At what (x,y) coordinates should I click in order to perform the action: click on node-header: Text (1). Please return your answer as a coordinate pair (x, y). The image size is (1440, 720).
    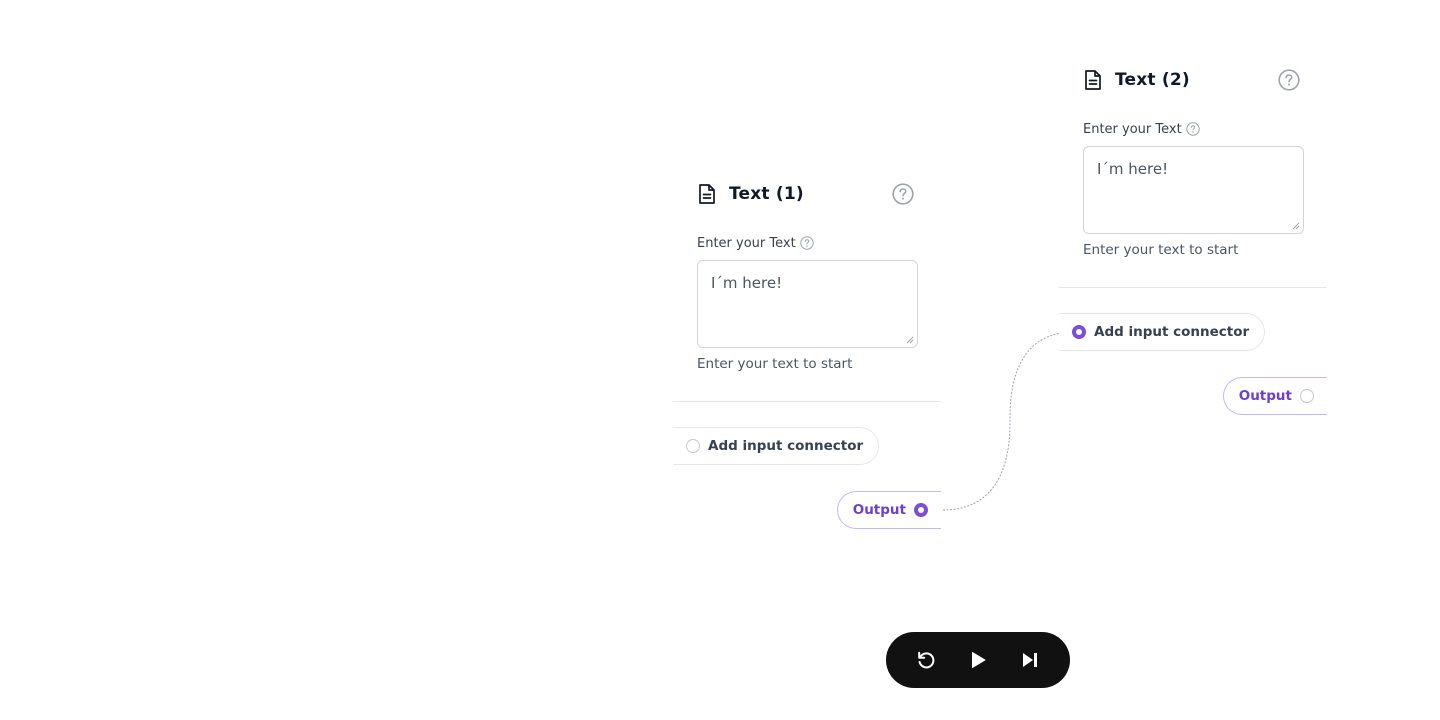
    Looking at the image, I should click on (807, 194).